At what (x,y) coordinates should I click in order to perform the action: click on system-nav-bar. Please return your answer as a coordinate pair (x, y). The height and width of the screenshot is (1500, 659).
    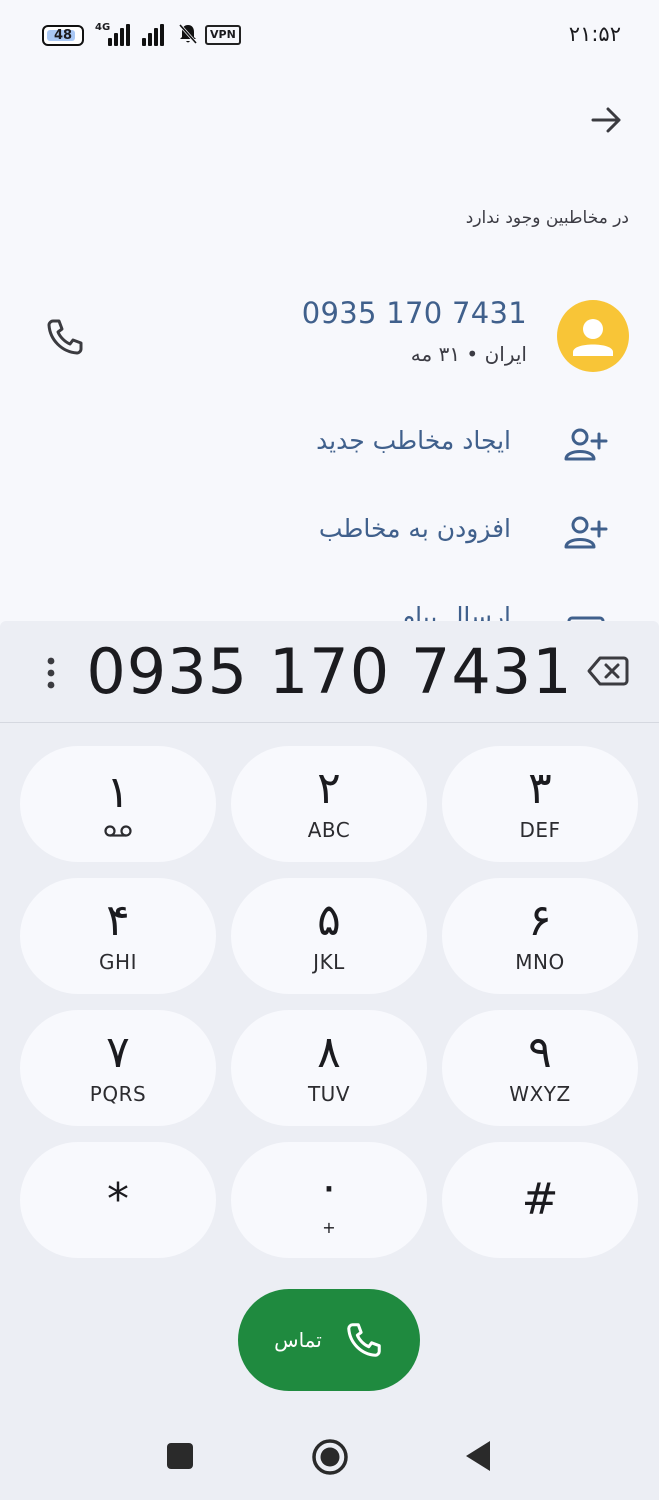
    Looking at the image, I should click on (329, 1460).